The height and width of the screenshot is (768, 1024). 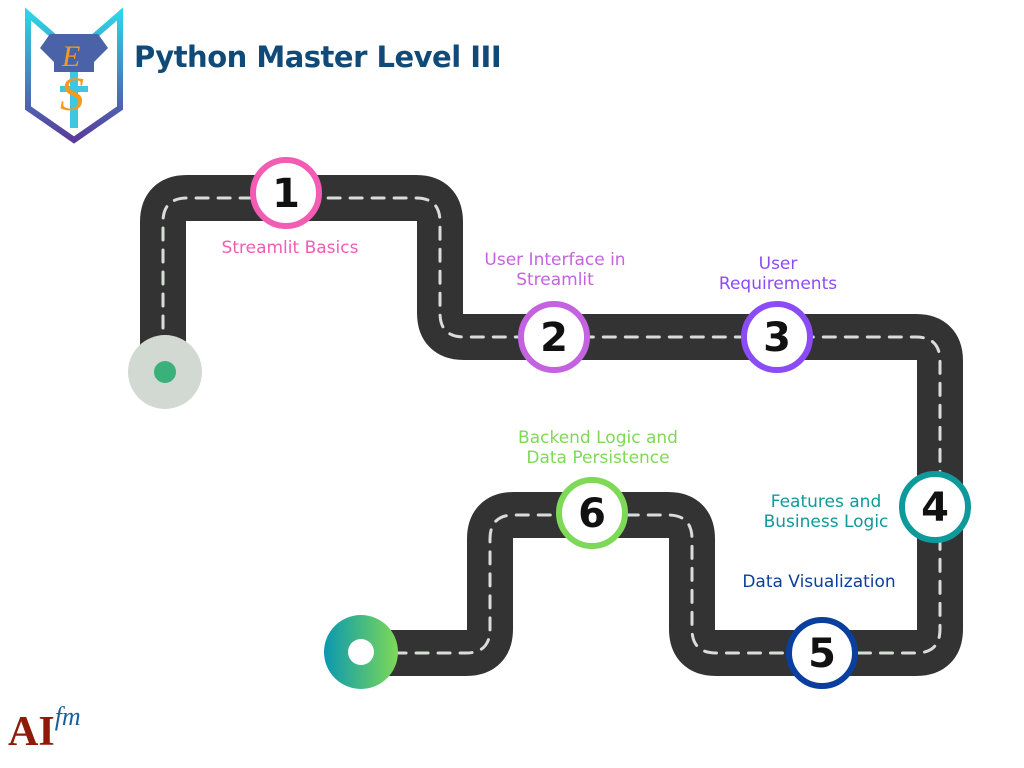 I want to click on step-2-label-line: User Interface in, so click(x=555, y=260).